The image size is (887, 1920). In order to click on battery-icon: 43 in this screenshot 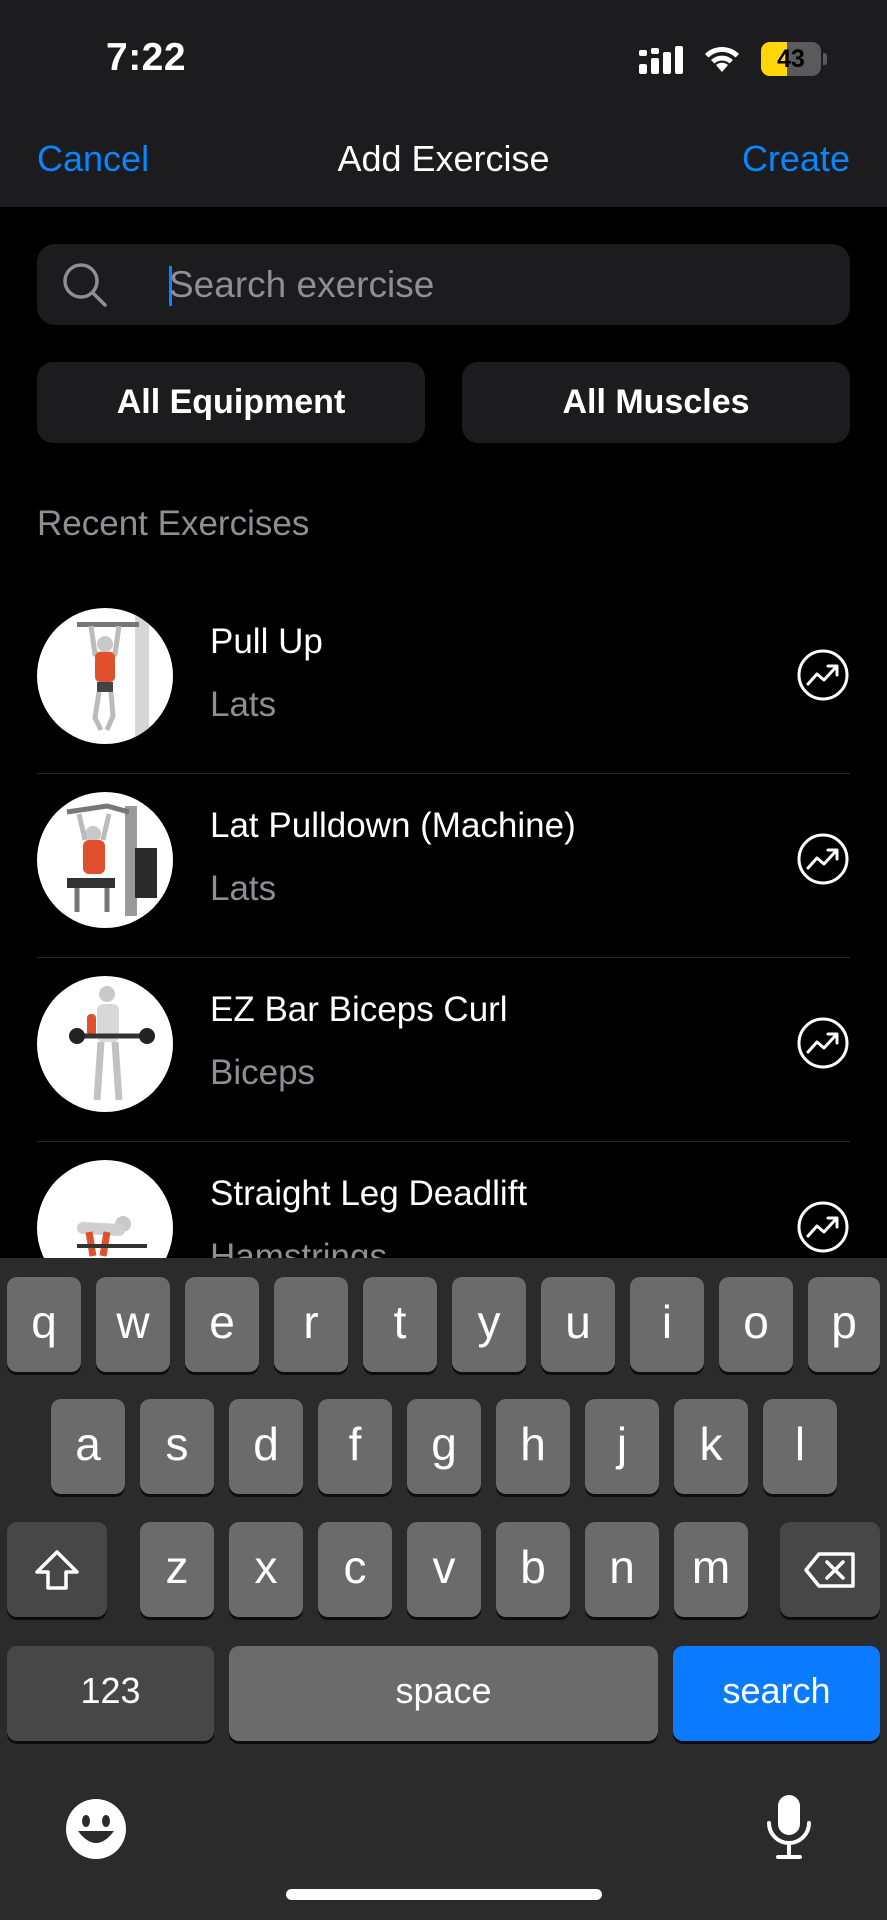, I will do `click(794, 59)`.